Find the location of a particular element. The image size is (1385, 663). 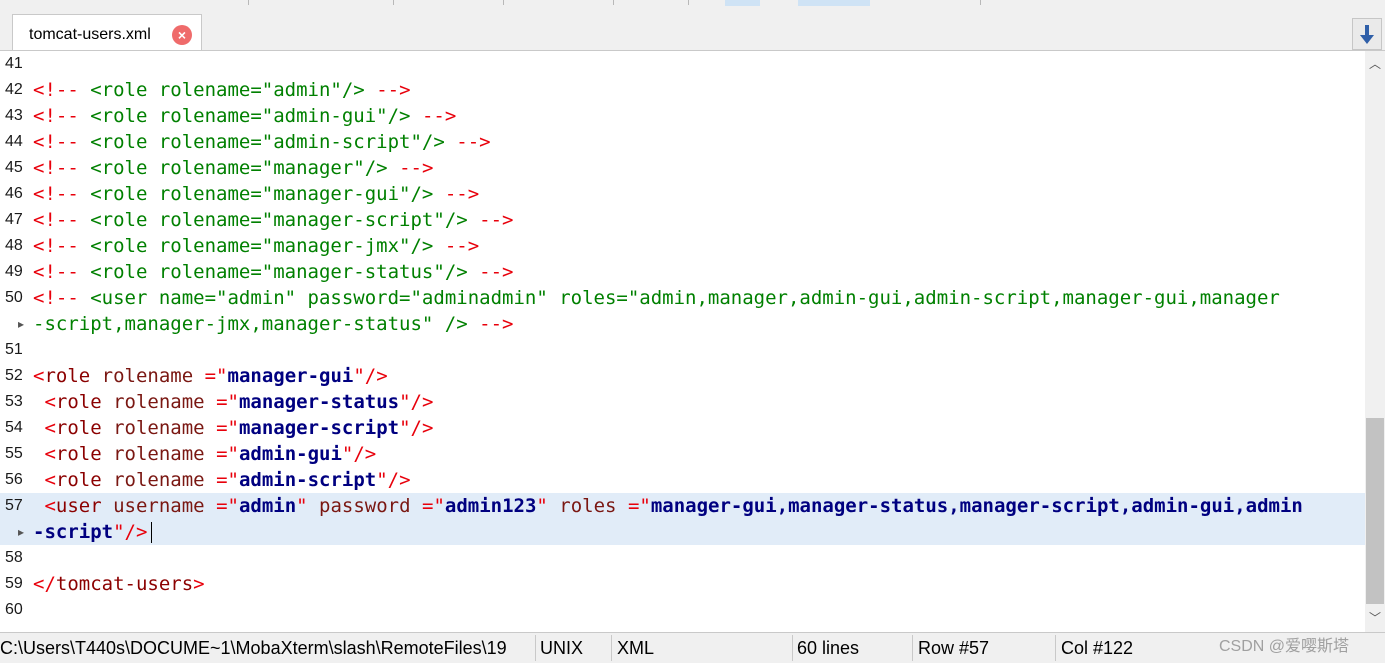

code-line: 45 <!-- <role rolename="manager"/> --> is located at coordinates (682, 168).